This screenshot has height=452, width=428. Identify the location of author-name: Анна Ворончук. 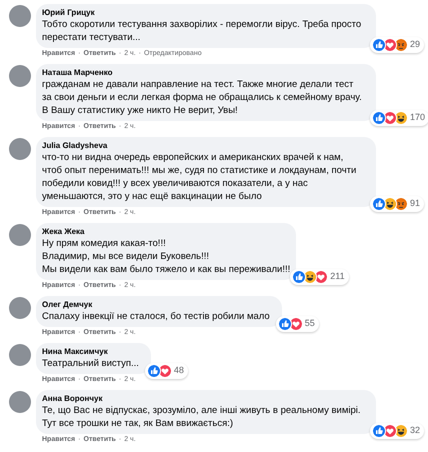
(206, 398).